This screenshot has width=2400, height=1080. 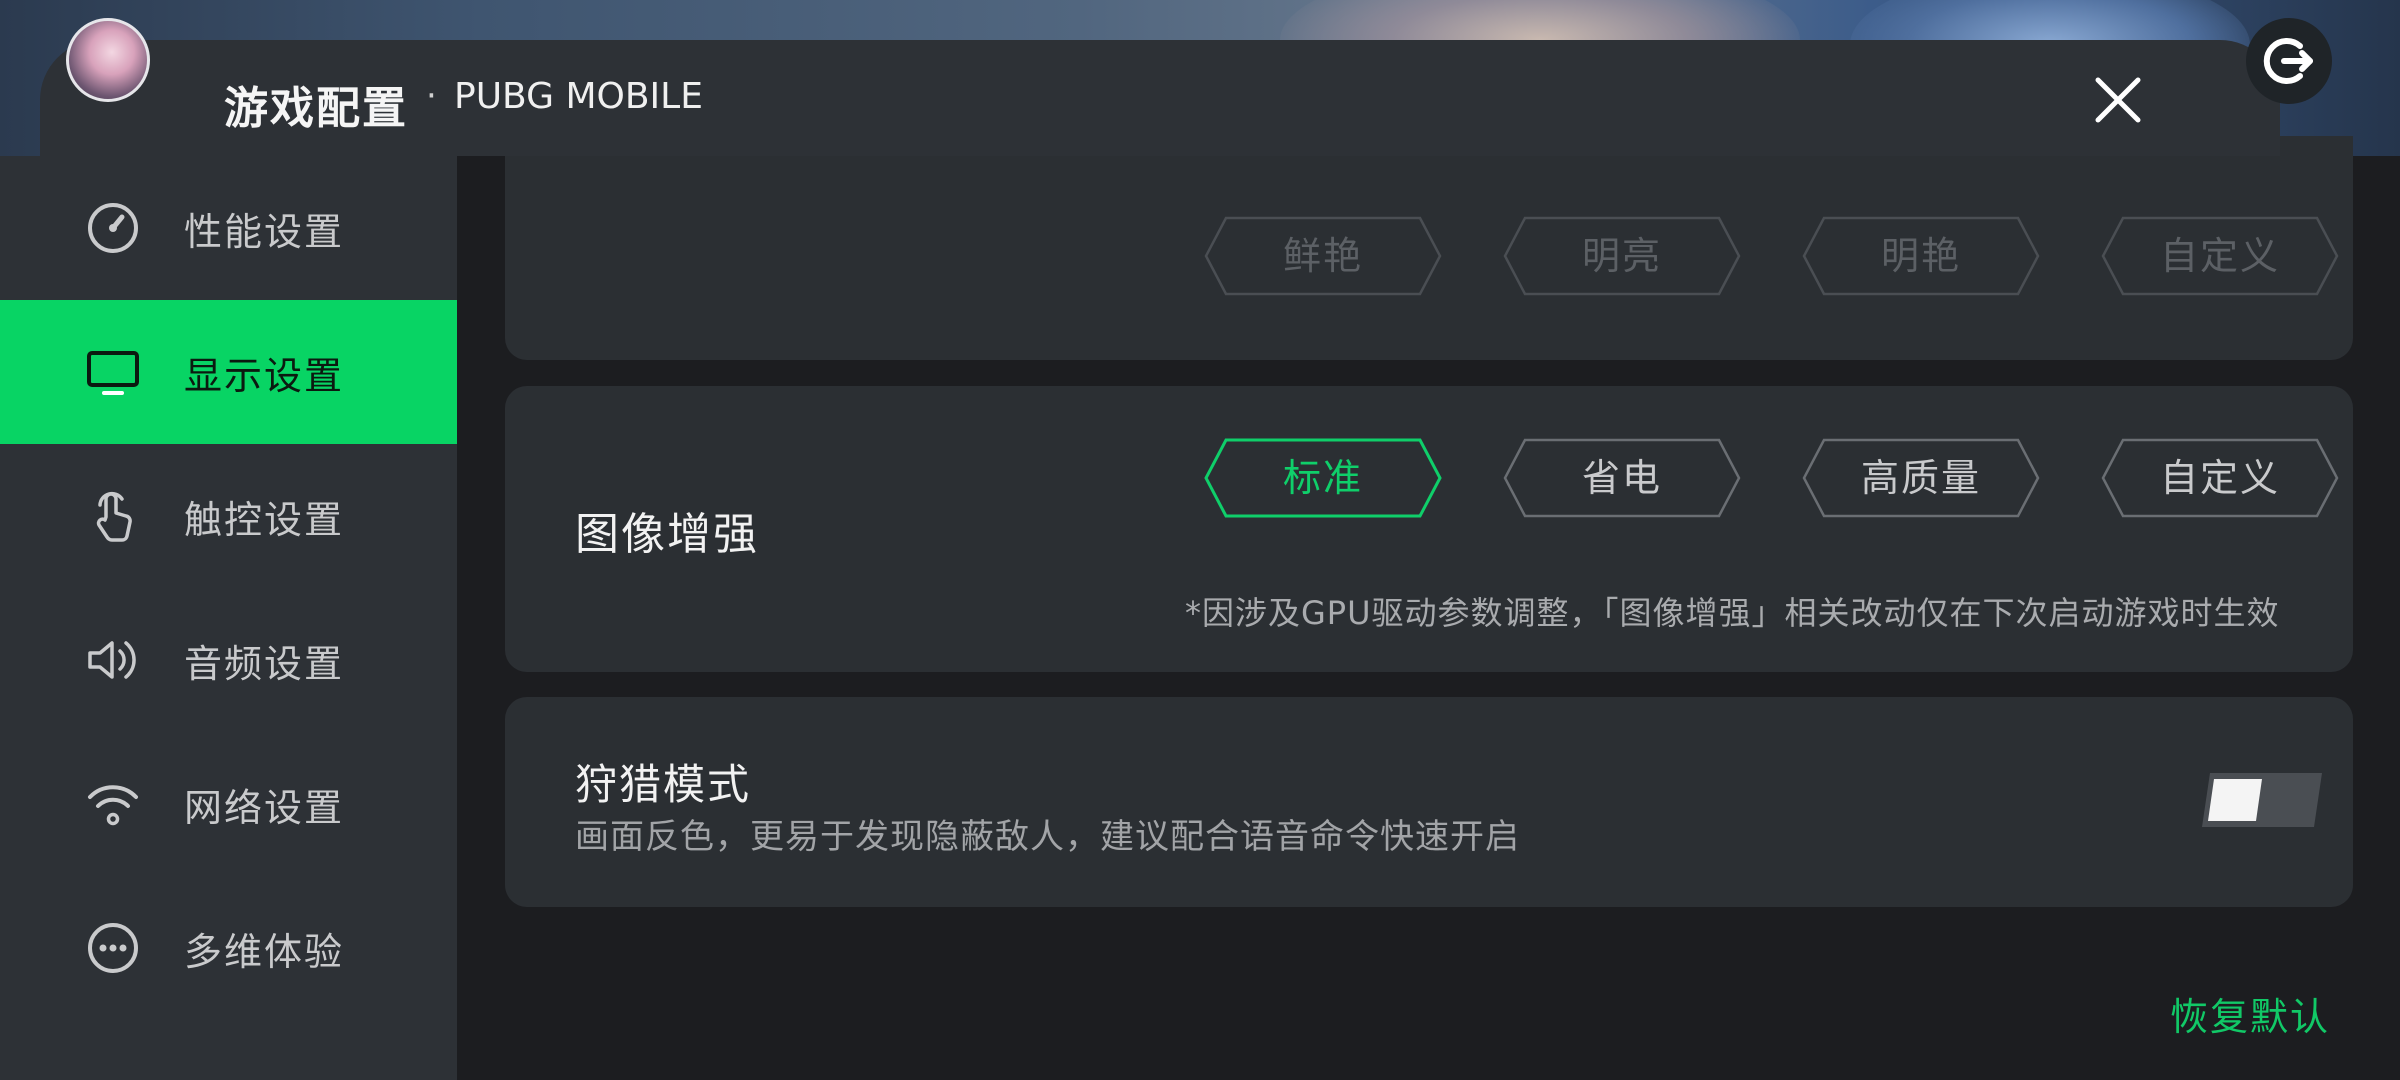 I want to click on color-option-bright: 明亮, so click(x=1622, y=256).